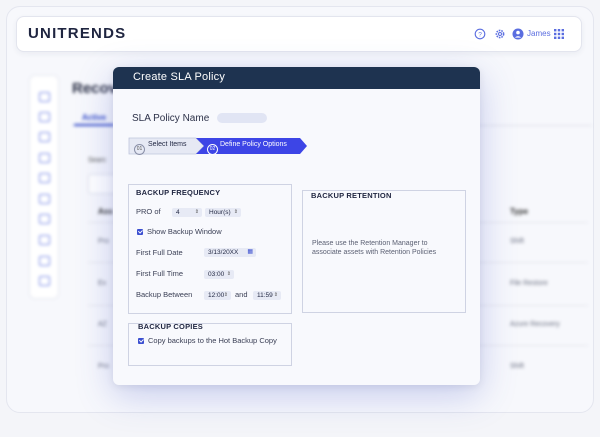  What do you see at coordinates (223, 252) in the screenshot?
I see `first-full-date-value: 3/13/20XX` at bounding box center [223, 252].